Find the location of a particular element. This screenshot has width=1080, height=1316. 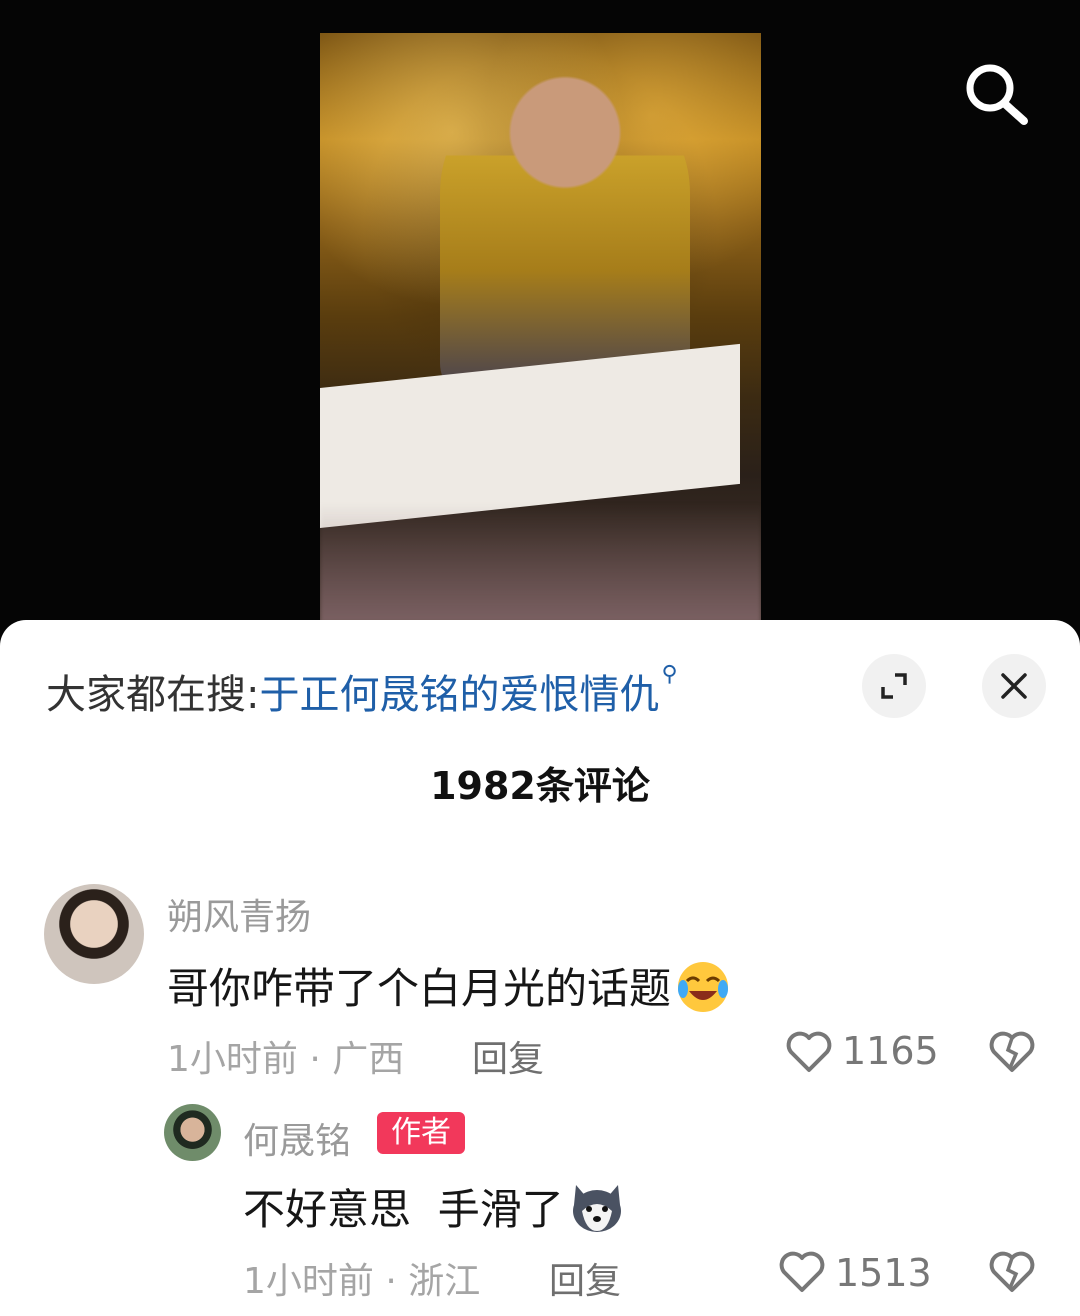

expand-button is located at coordinates (894, 686).